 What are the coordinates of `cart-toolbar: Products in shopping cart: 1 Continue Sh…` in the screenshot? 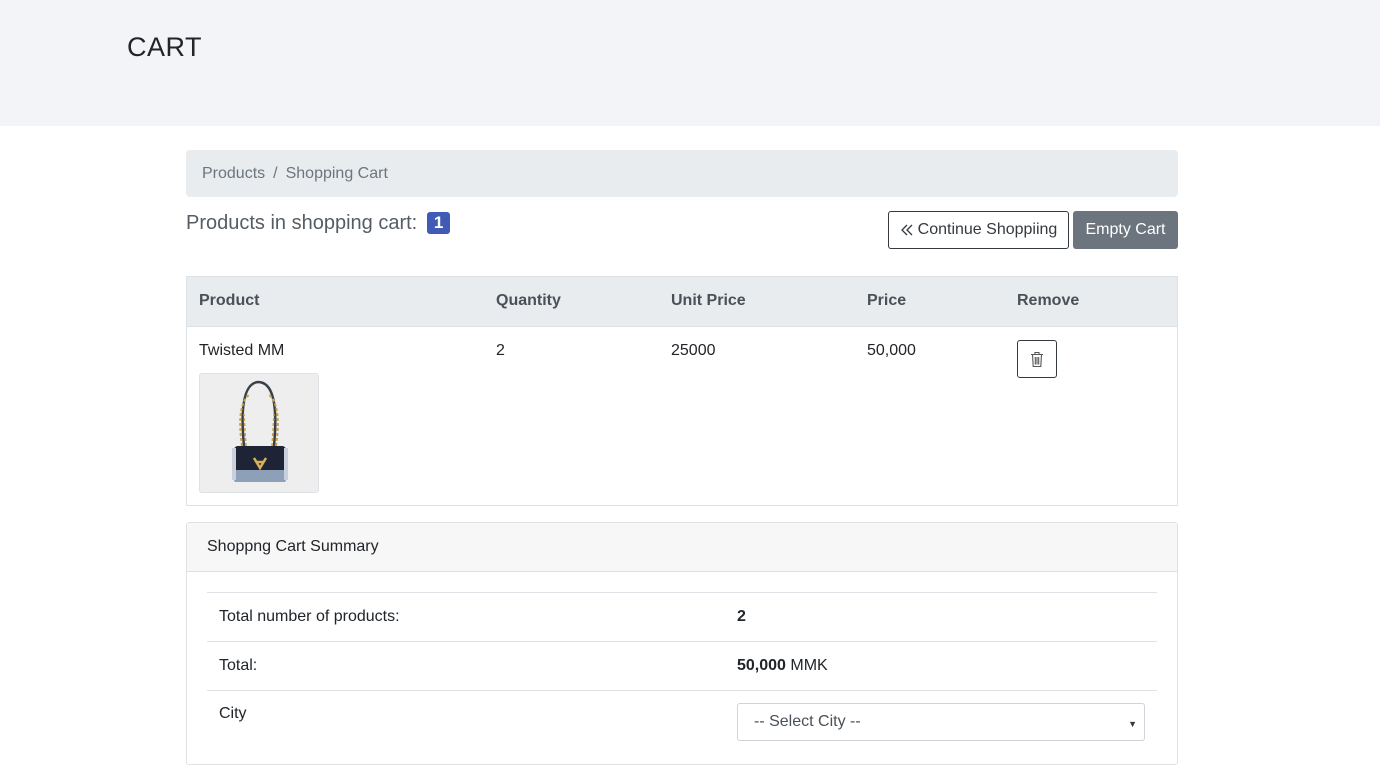 It's located at (682, 237).